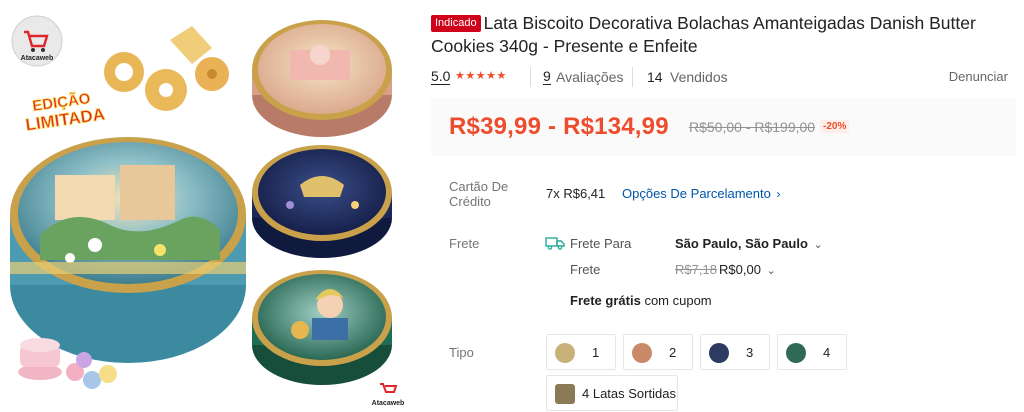  I want to click on watermark-logo: Atacaweb, so click(388, 395).